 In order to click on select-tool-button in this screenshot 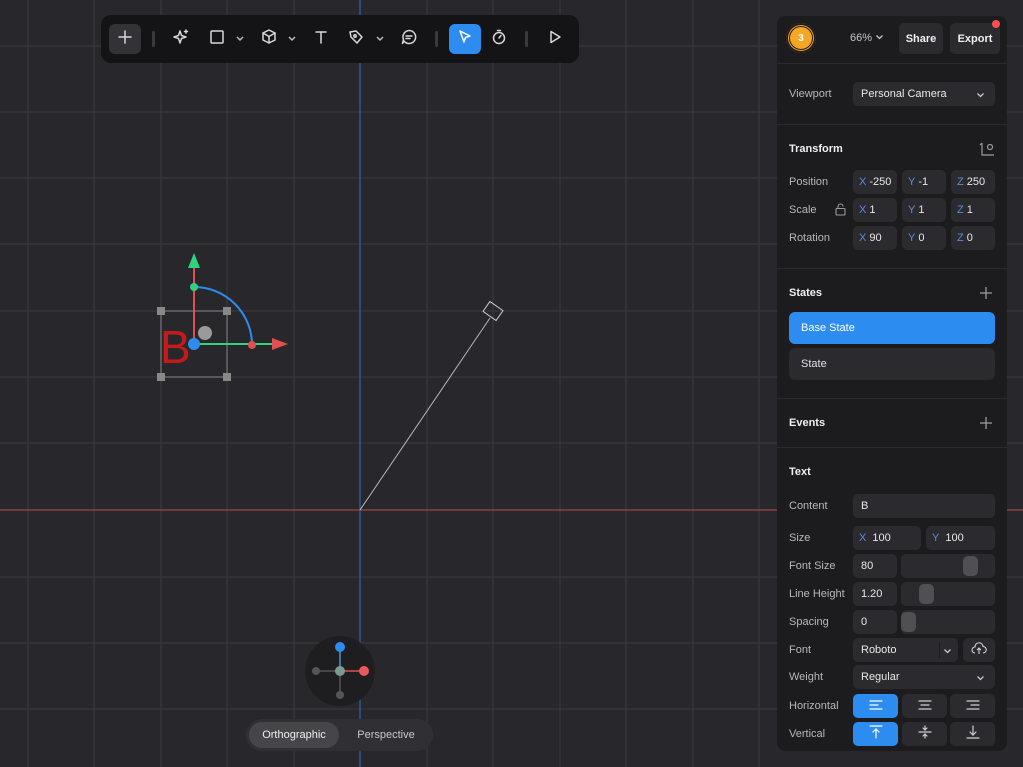, I will do `click(465, 39)`.